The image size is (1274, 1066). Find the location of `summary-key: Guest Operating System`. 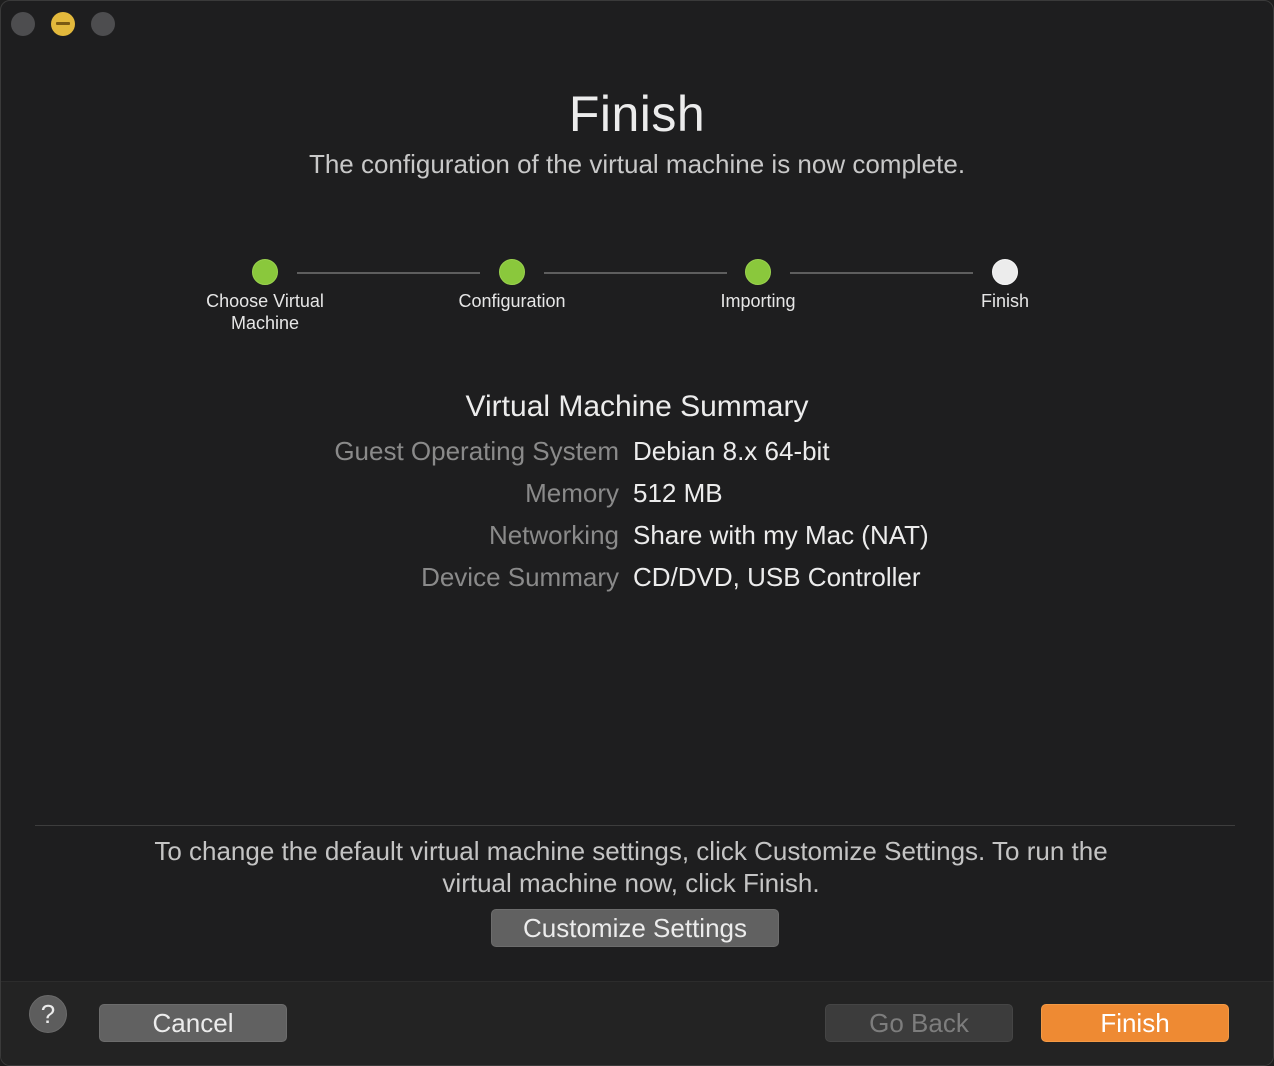

summary-key: Guest Operating System is located at coordinates (476, 451).